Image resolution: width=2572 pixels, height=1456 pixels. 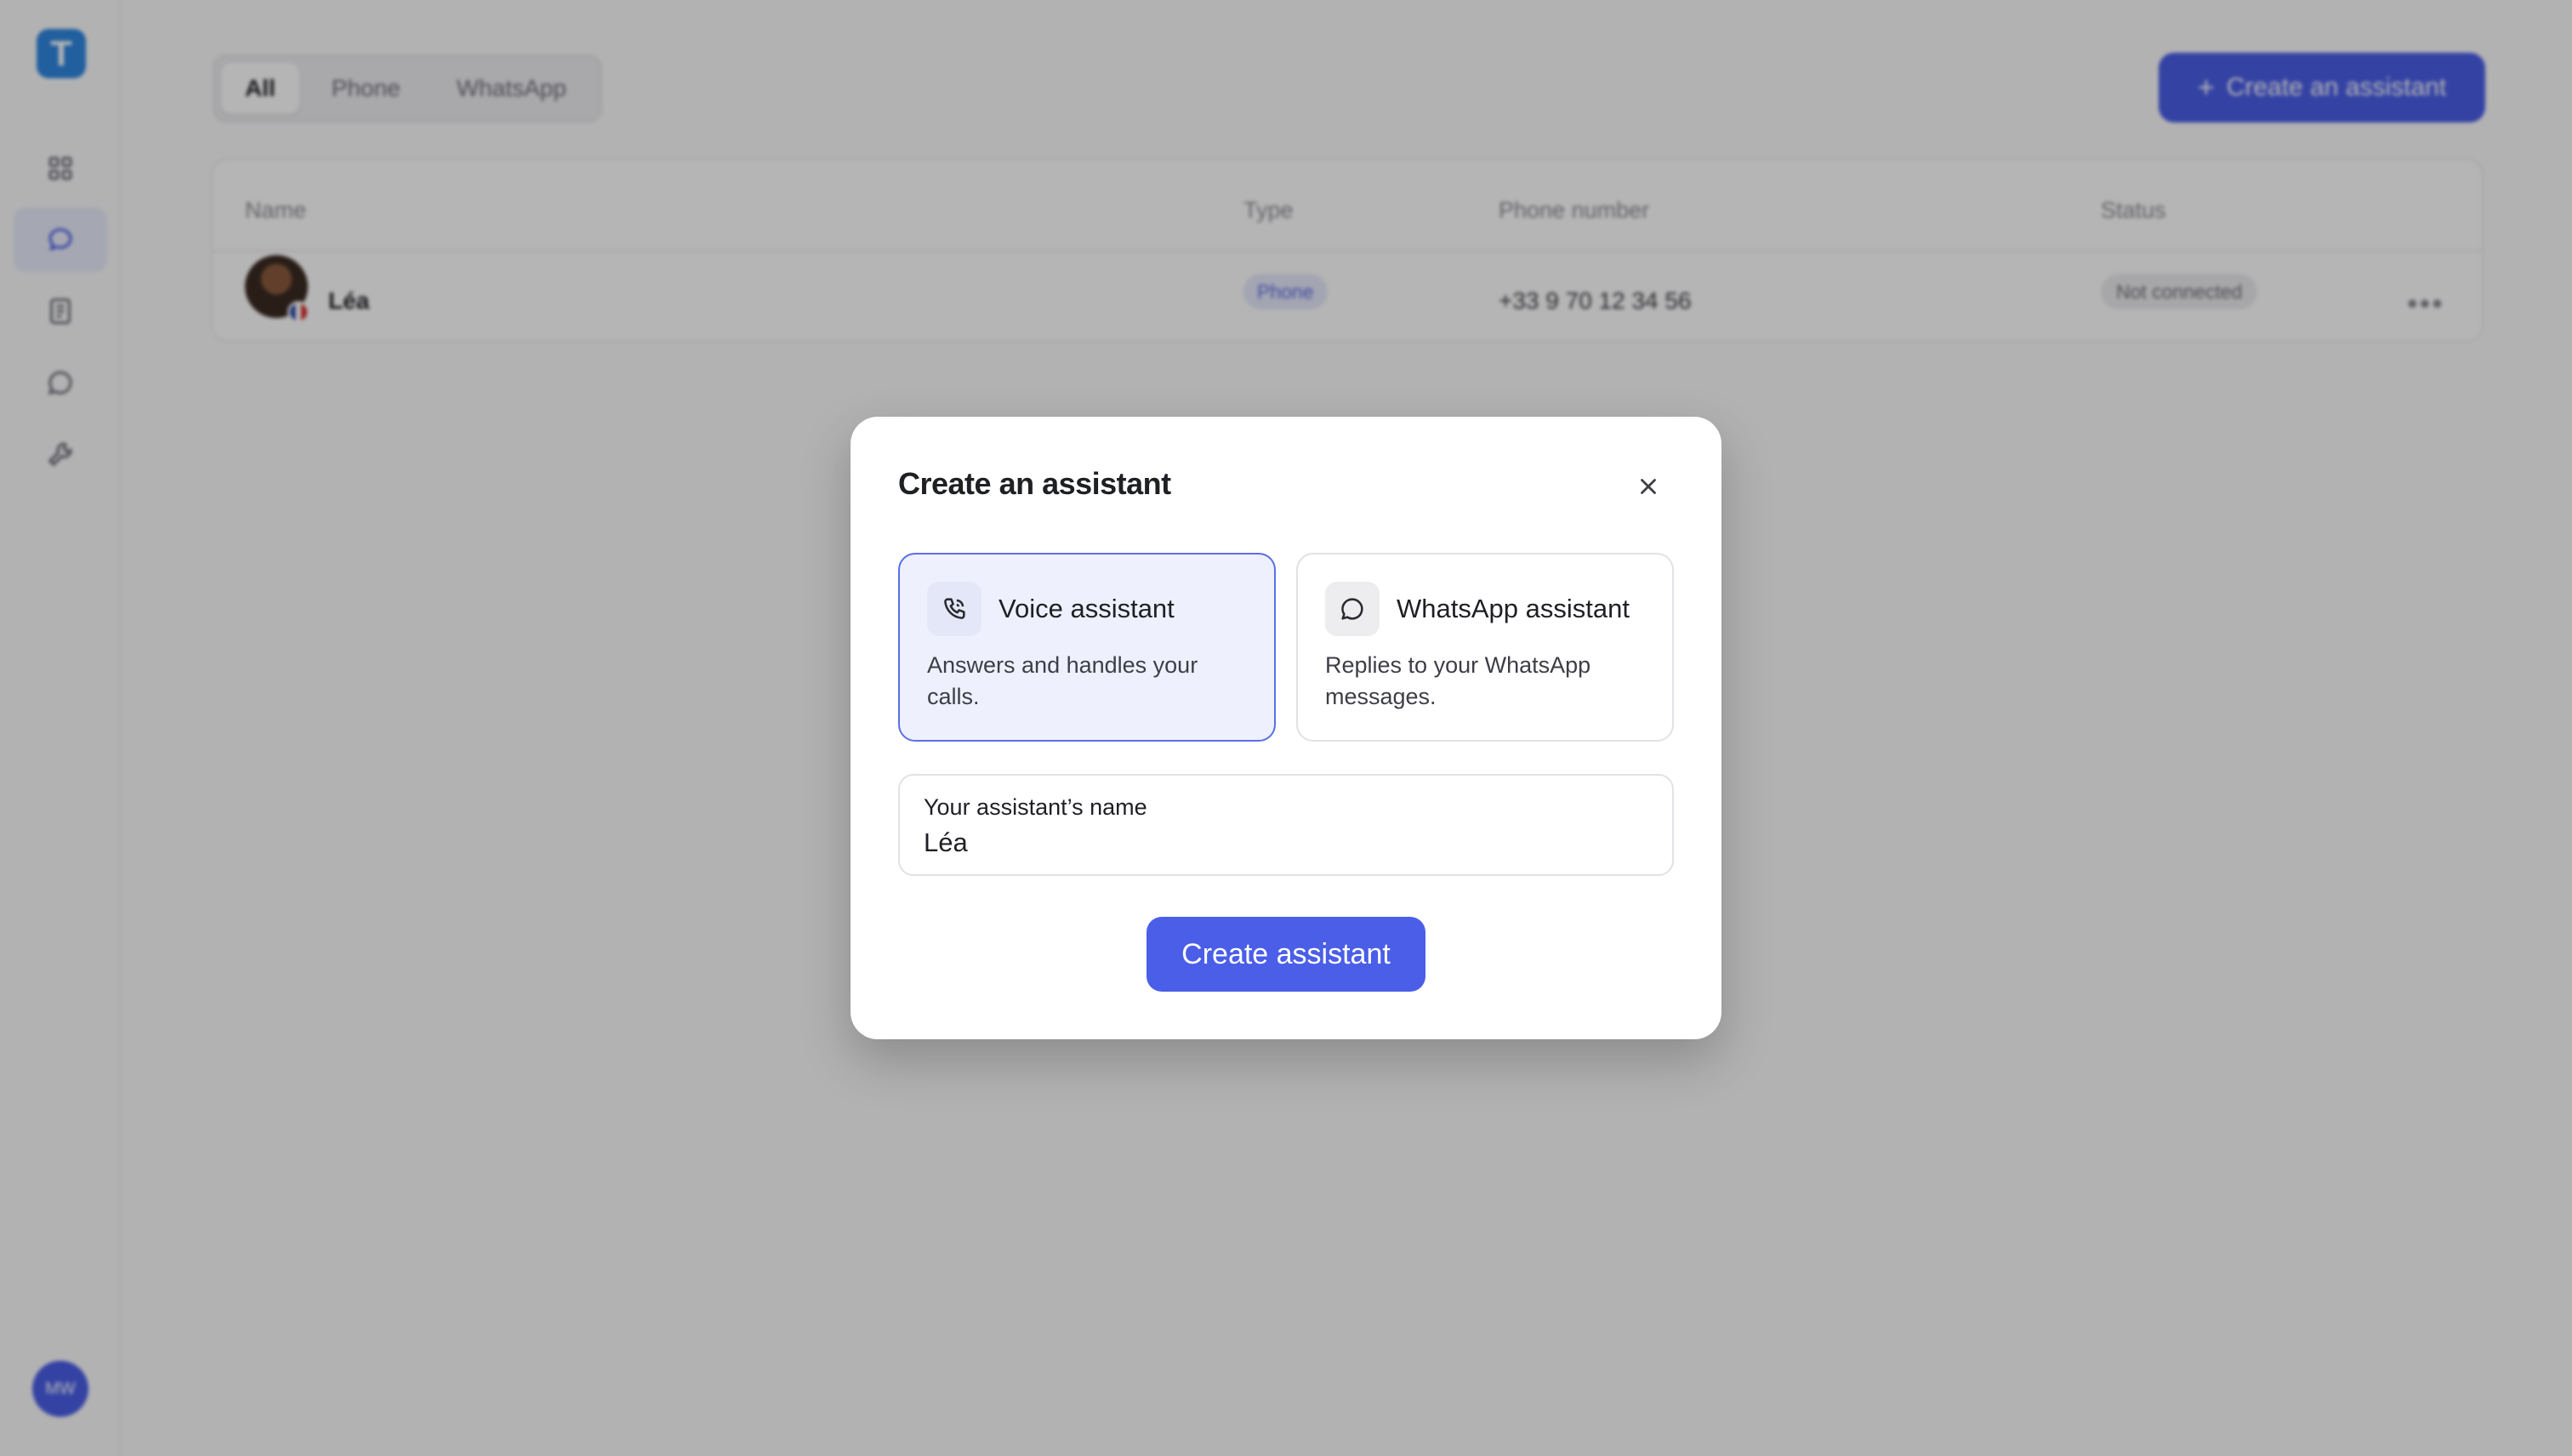 What do you see at coordinates (1281, 842) in the screenshot?
I see `assistant-name-input` at bounding box center [1281, 842].